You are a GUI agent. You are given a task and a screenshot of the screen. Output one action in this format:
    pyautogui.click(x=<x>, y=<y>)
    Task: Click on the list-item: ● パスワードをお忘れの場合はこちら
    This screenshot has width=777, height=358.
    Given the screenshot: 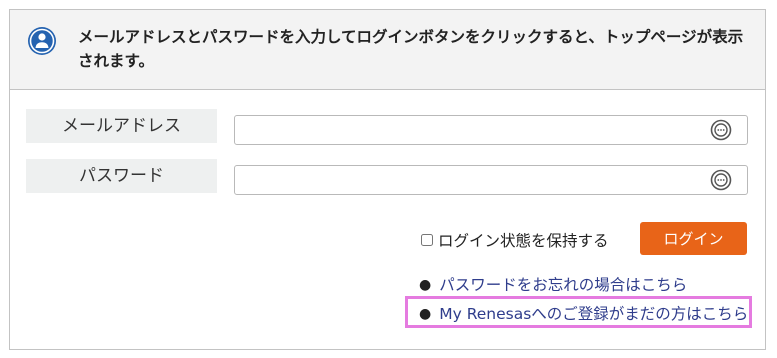 What is the action you would take?
    pyautogui.click(x=553, y=285)
    